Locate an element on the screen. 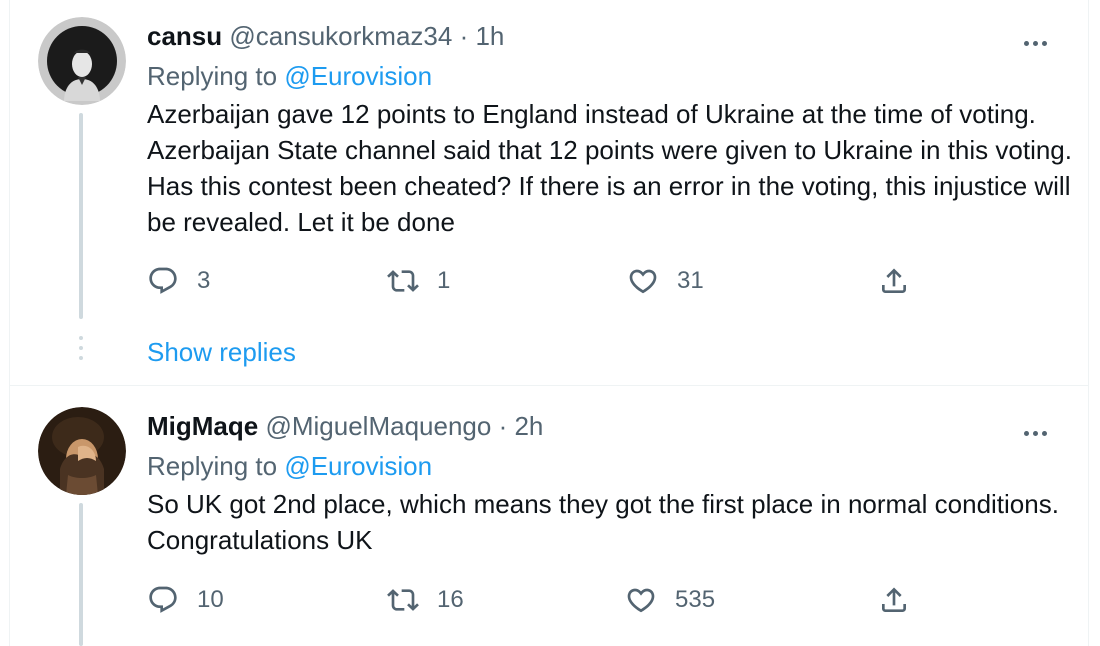 This screenshot has height=646, width=1100. reply-button: 10 is located at coordinates (185, 600).